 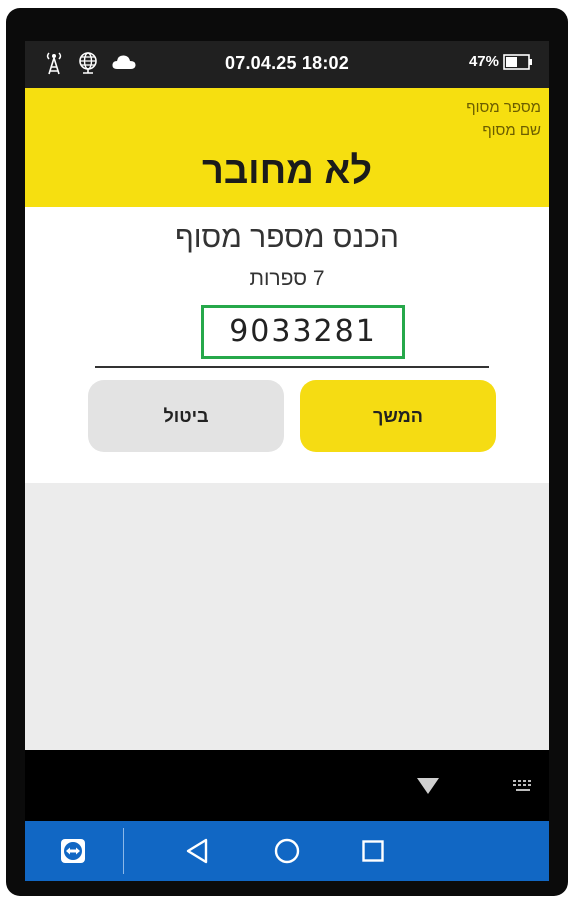 What do you see at coordinates (483, 61) in the screenshot?
I see `battery-percent: 47%` at bounding box center [483, 61].